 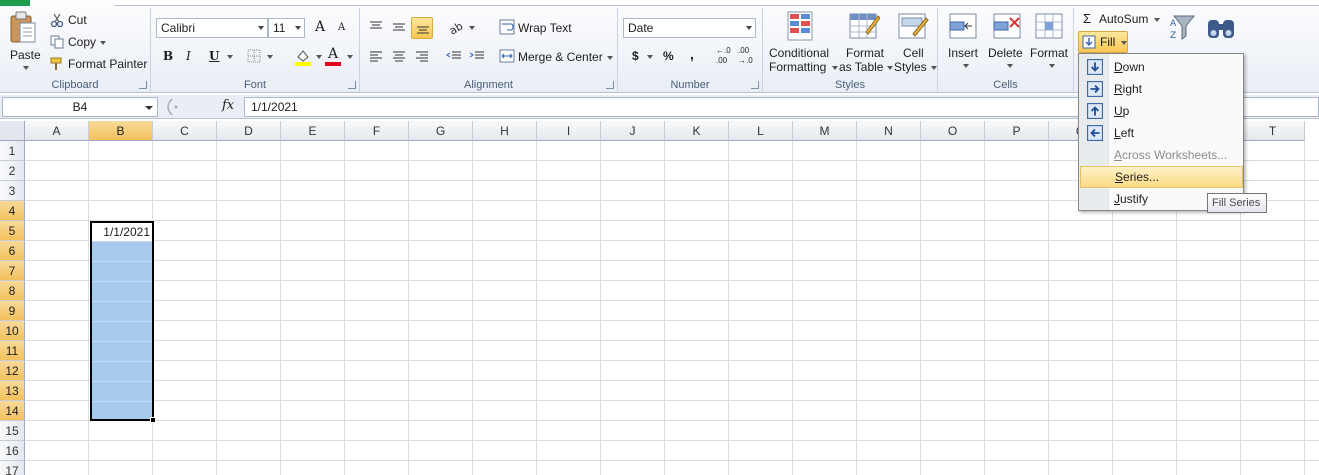 I want to click on percent-button: %, so click(x=668, y=56).